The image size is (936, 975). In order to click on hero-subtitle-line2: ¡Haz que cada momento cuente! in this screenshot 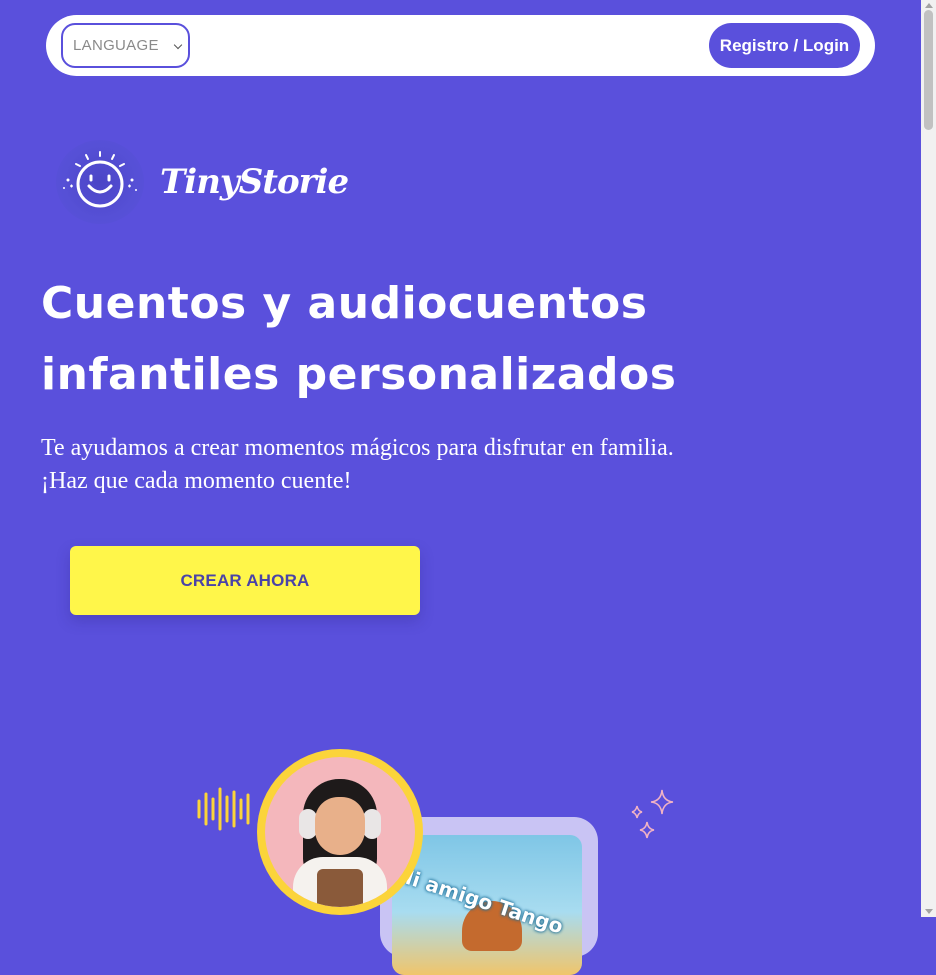, I will do `click(196, 481)`.